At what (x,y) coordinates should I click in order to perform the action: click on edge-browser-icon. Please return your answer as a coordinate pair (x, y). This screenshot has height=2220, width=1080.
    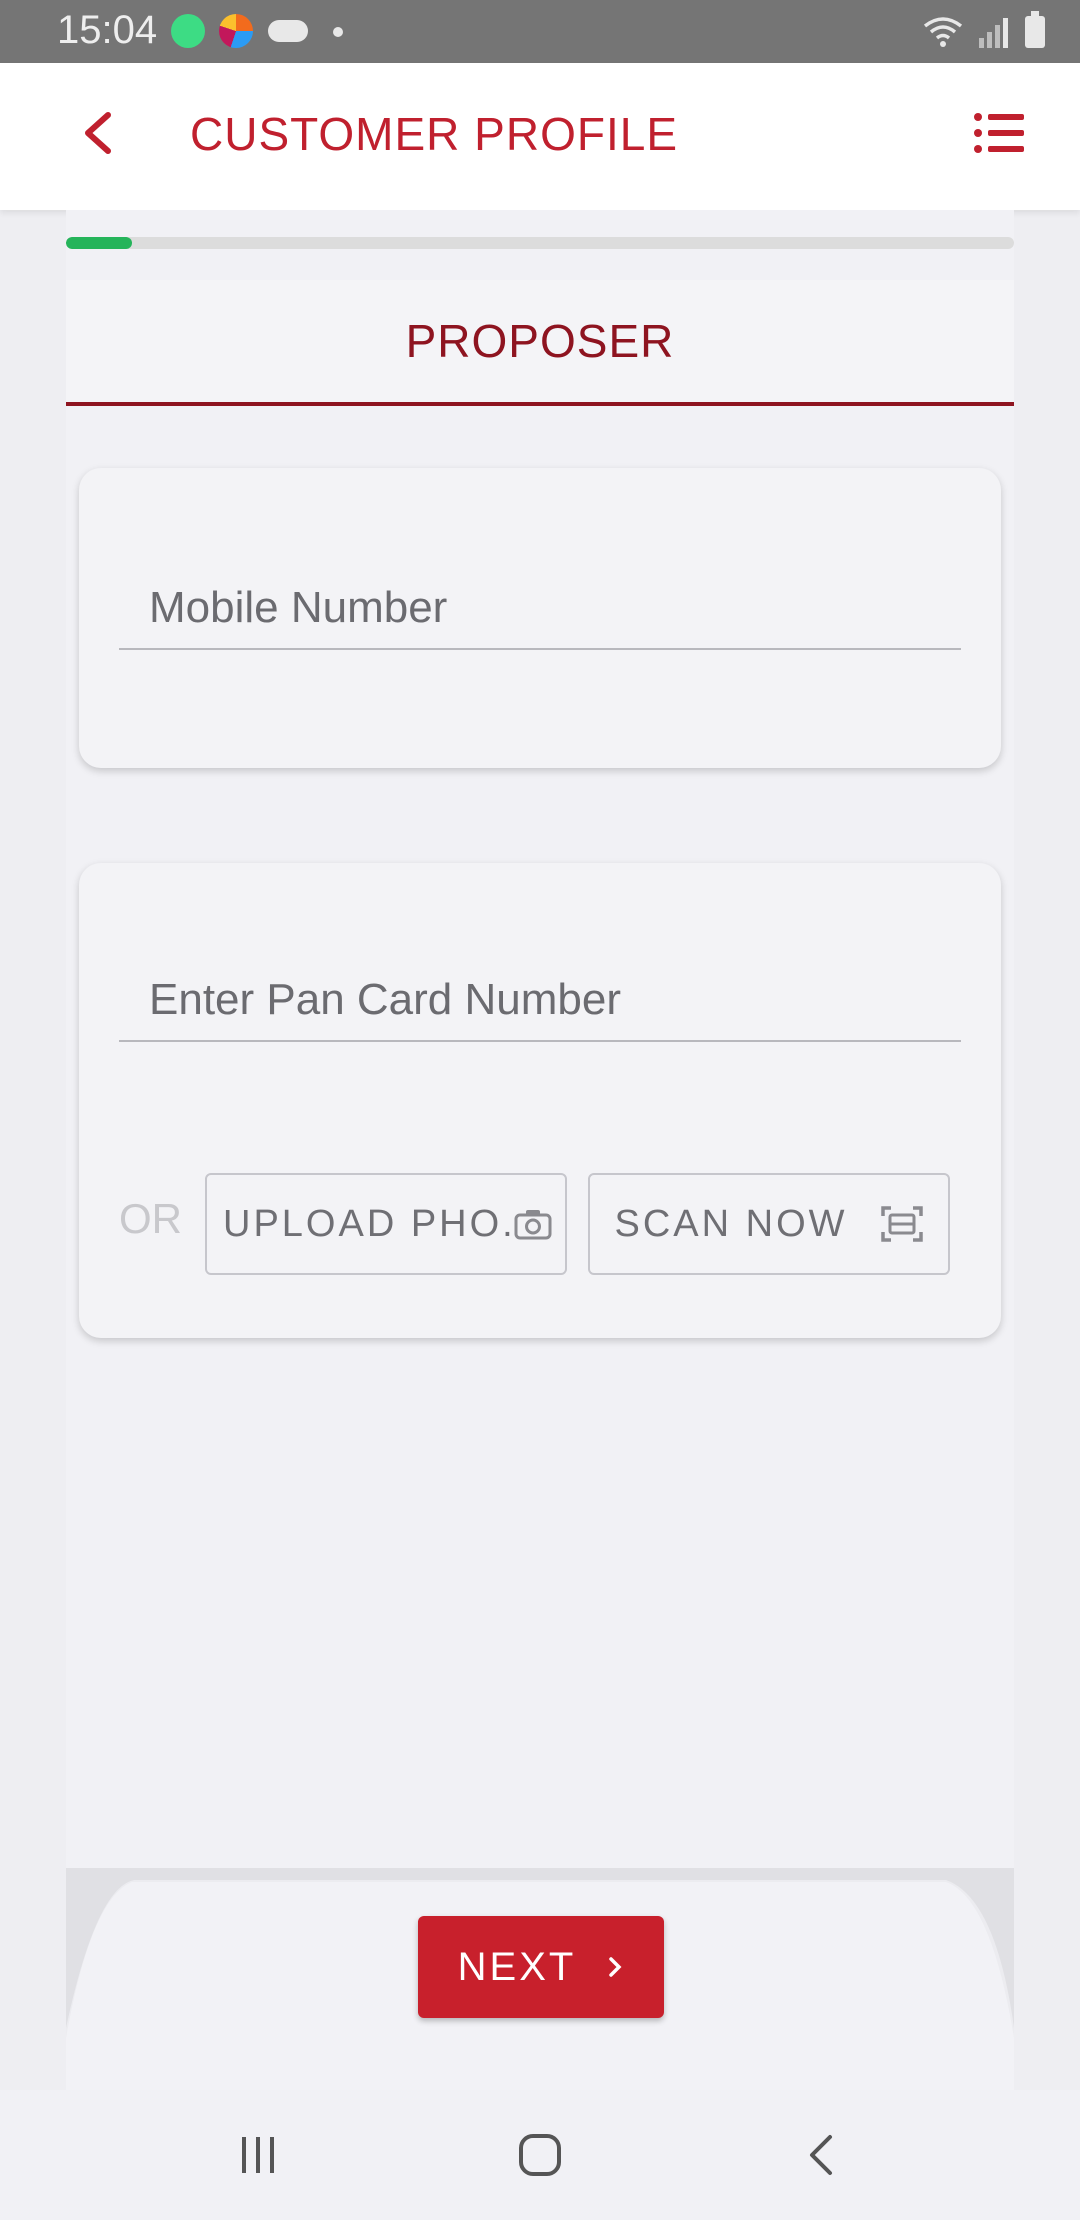
    Looking at the image, I should click on (236, 31).